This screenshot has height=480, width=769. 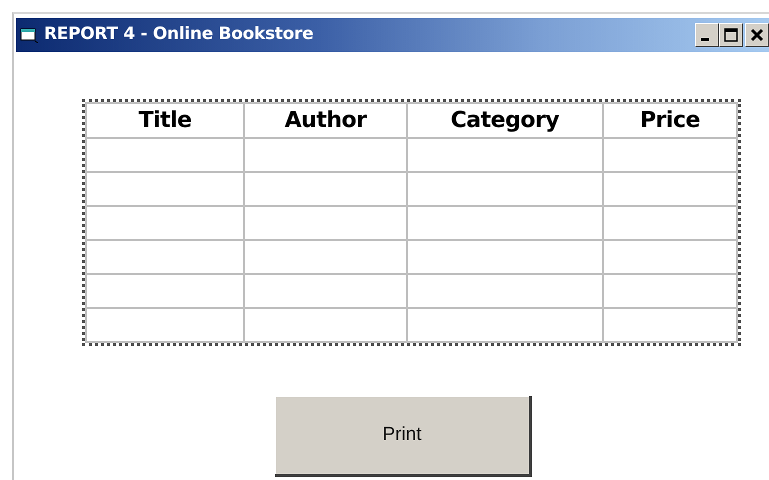 I want to click on window-icon, so click(x=29, y=35).